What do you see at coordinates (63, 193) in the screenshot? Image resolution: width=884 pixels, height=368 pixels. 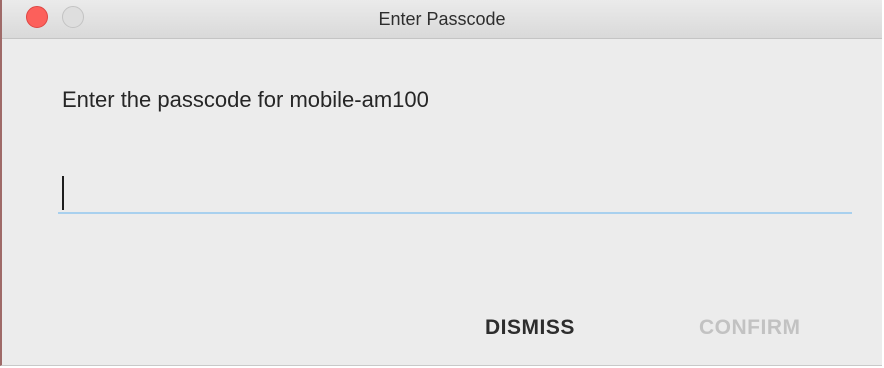 I see `text-cursor` at bounding box center [63, 193].